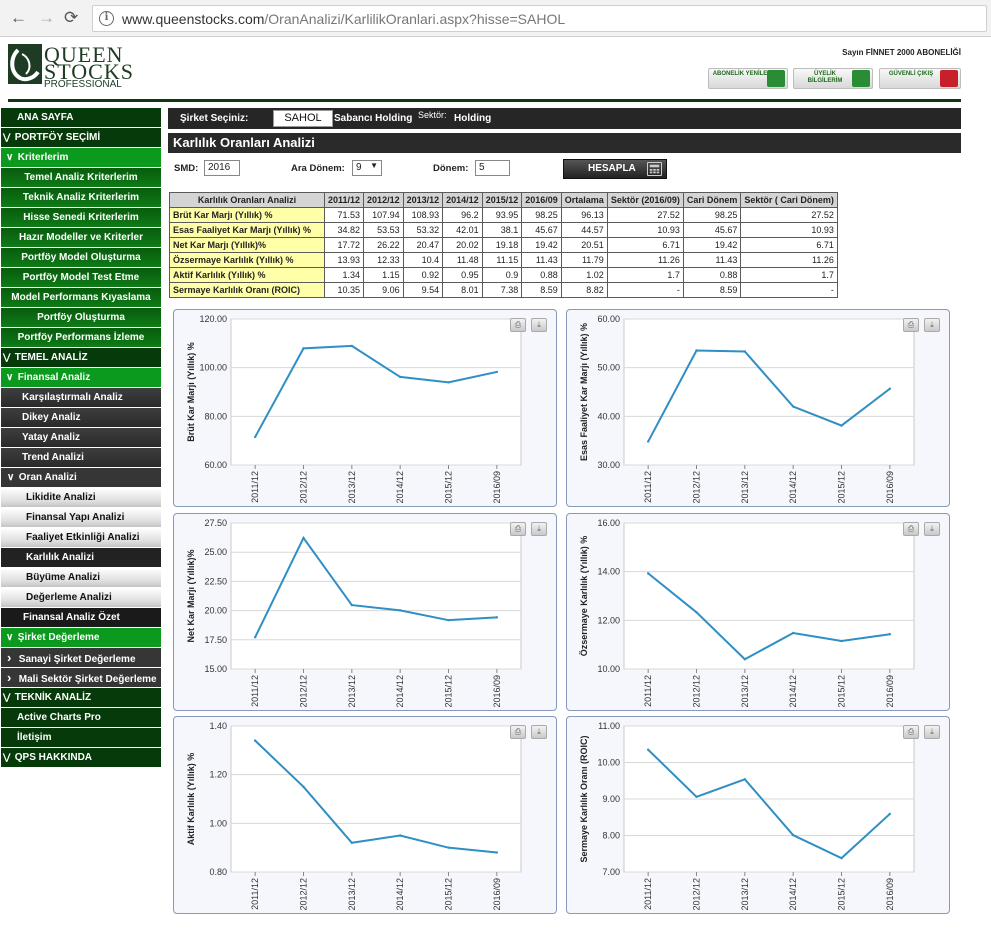 The width and height of the screenshot is (991, 931). What do you see at coordinates (18, 18) in the screenshot?
I see `back-icon: ←` at bounding box center [18, 18].